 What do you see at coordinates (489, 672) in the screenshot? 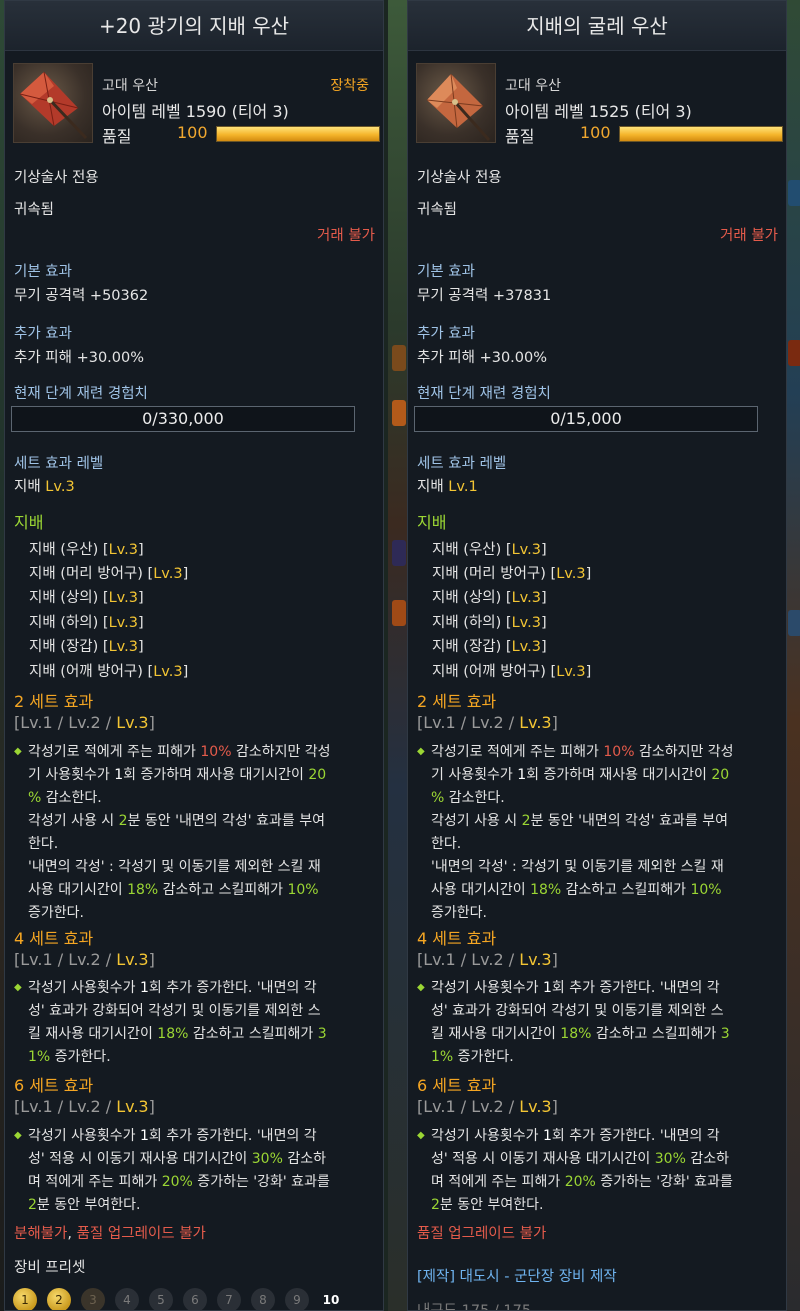
I see `set-item-name: 지배 (어깨 방어구)` at bounding box center [489, 672].